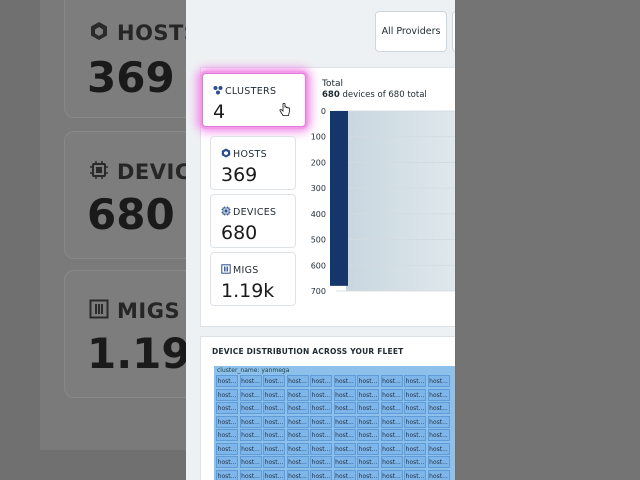 This screenshot has width=640, height=480. I want to click on stat-card-clusters: CLUSTERS 4, so click(254, 100).